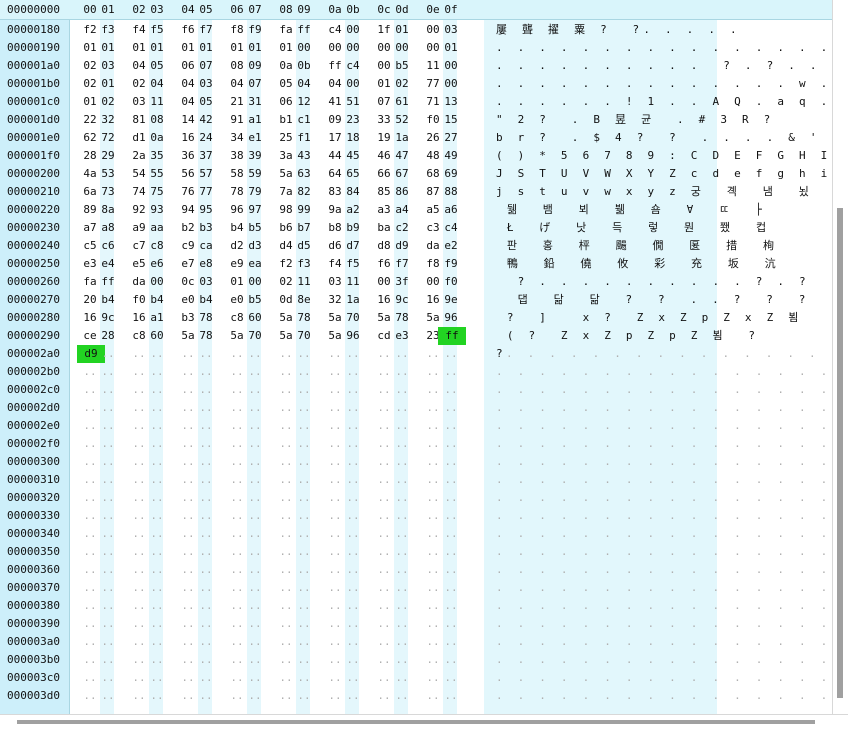  I want to click on hex-byte: 52, so click(402, 120).